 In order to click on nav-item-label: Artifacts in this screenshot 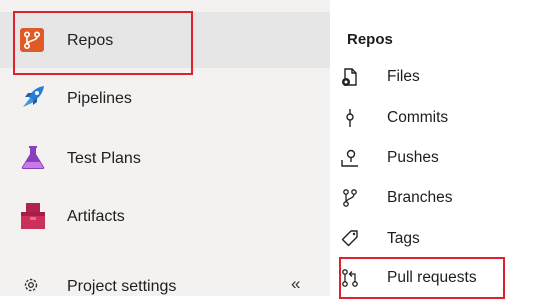, I will do `click(96, 216)`.